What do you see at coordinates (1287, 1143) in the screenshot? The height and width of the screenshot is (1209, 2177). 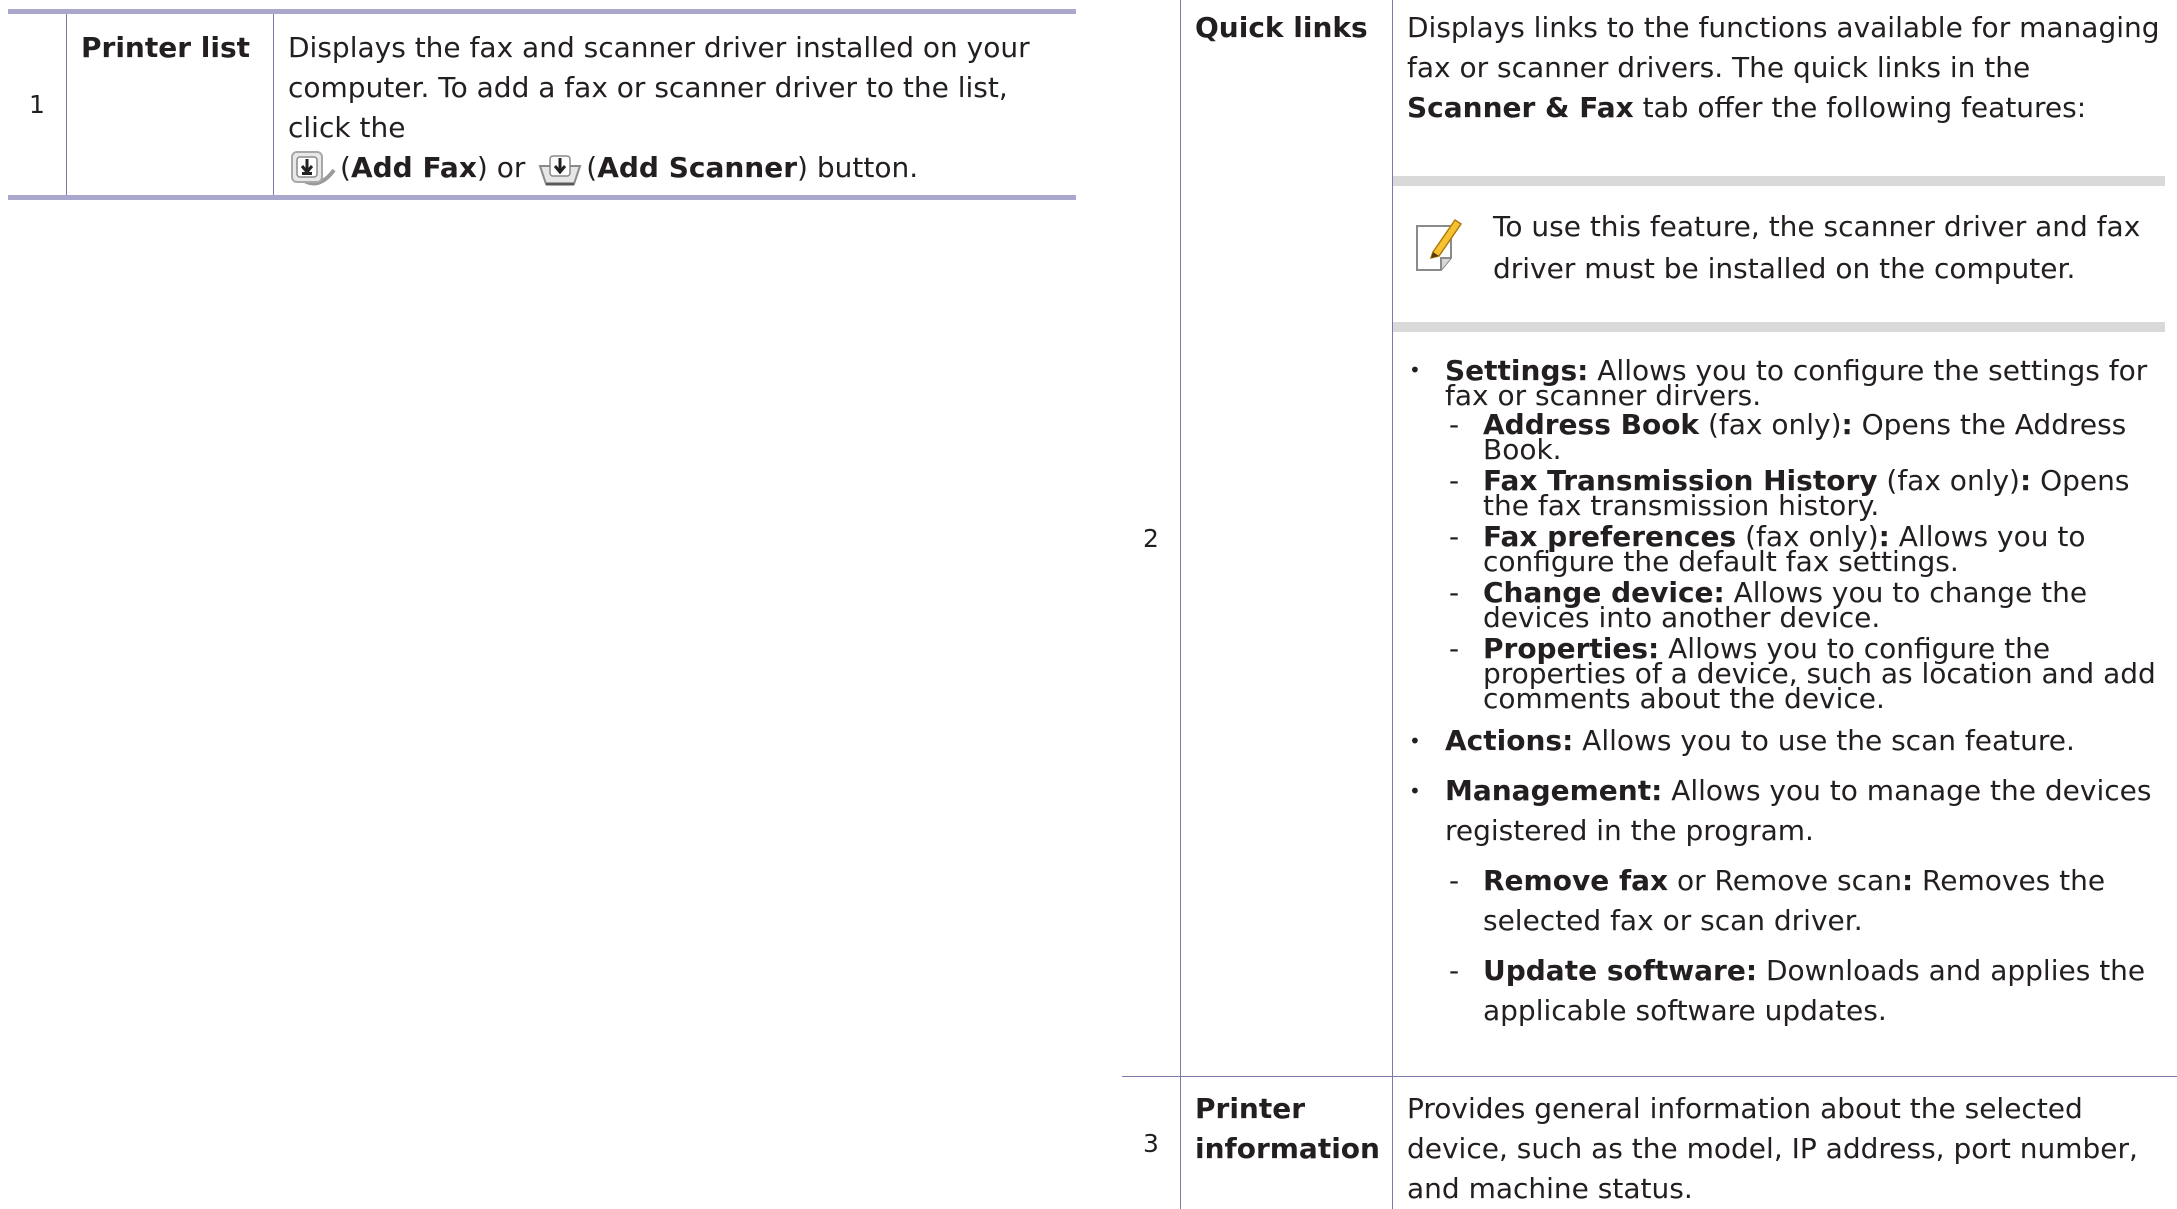 I see `row-label: Printer information` at bounding box center [1287, 1143].